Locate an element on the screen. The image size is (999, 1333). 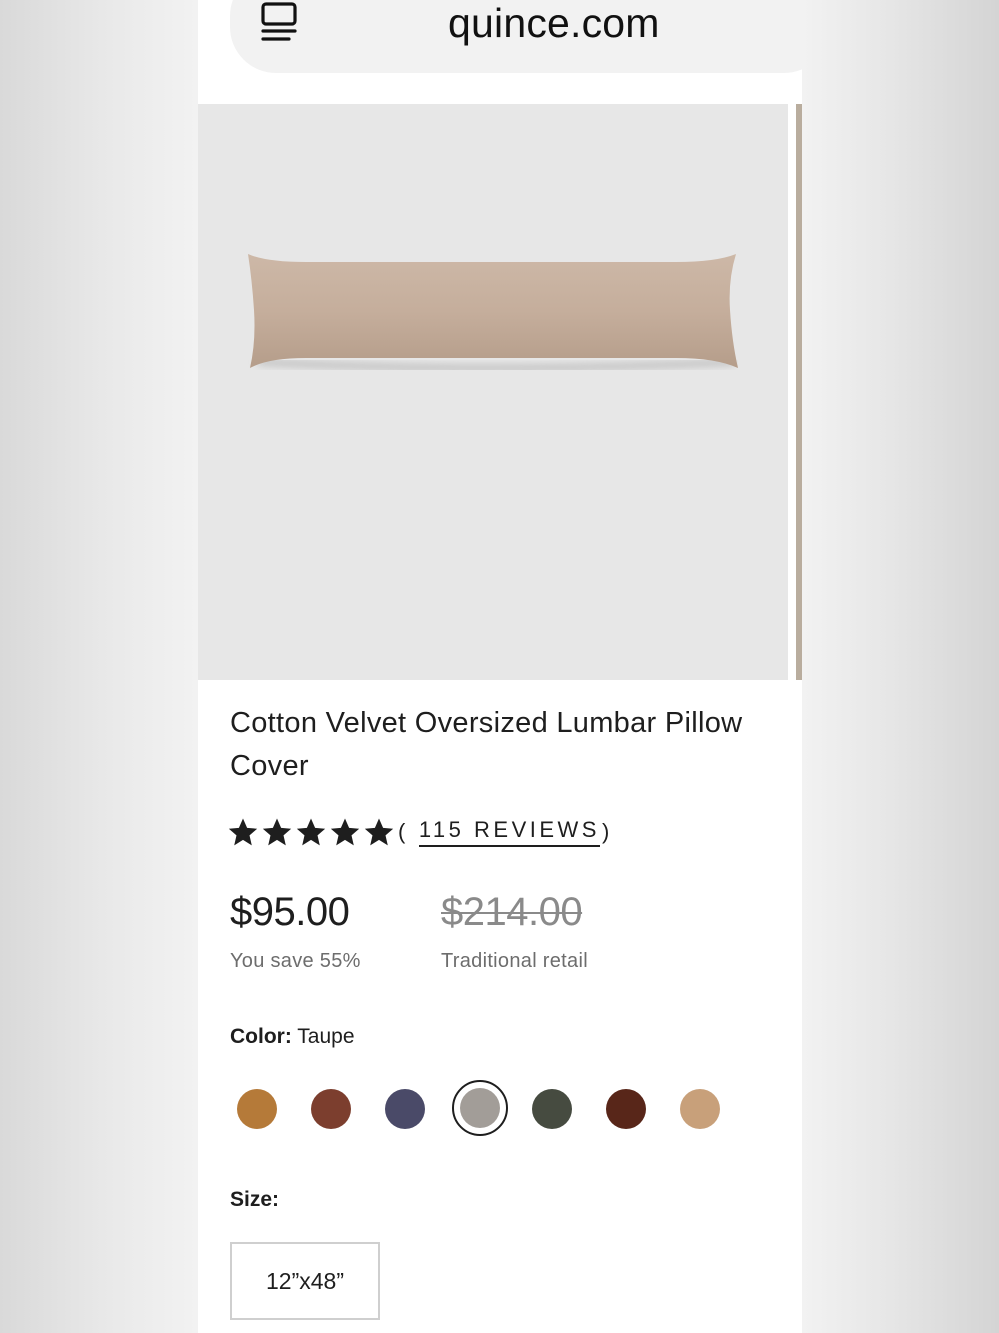
swatch-chocolate is located at coordinates (626, 1109).